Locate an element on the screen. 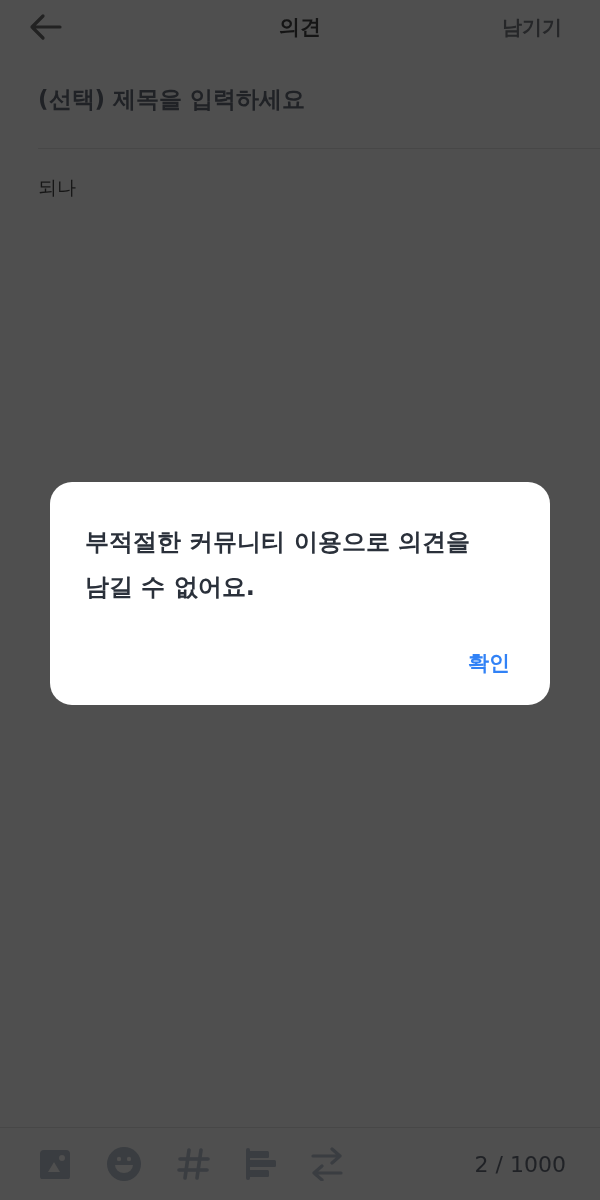  page-title: 의견 is located at coordinates (300, 27).